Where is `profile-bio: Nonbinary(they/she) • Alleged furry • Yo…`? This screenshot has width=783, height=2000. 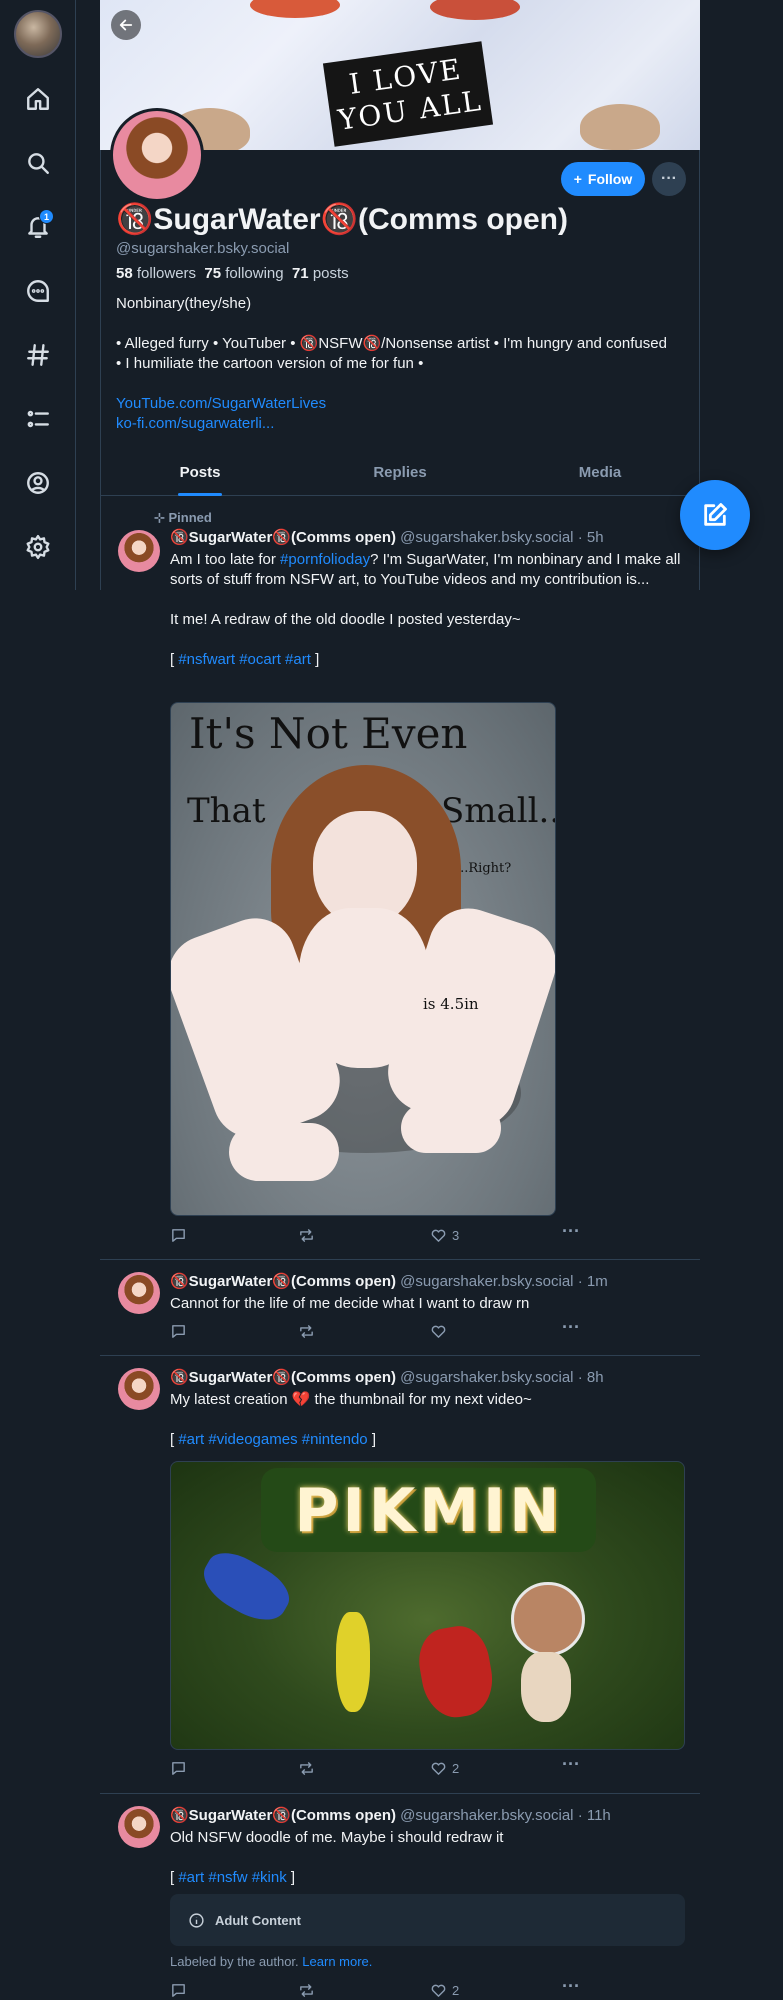 profile-bio: Nonbinary(they/she) • Alleged furry • Yo… is located at coordinates (396, 364).